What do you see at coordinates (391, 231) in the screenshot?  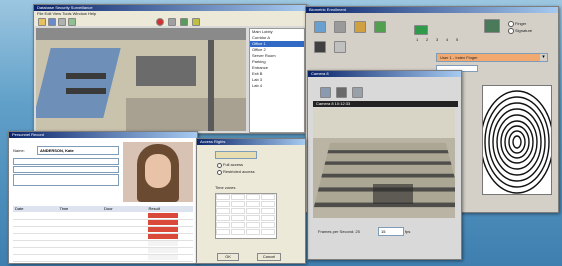 I see `fps-input: 15` at bounding box center [391, 231].